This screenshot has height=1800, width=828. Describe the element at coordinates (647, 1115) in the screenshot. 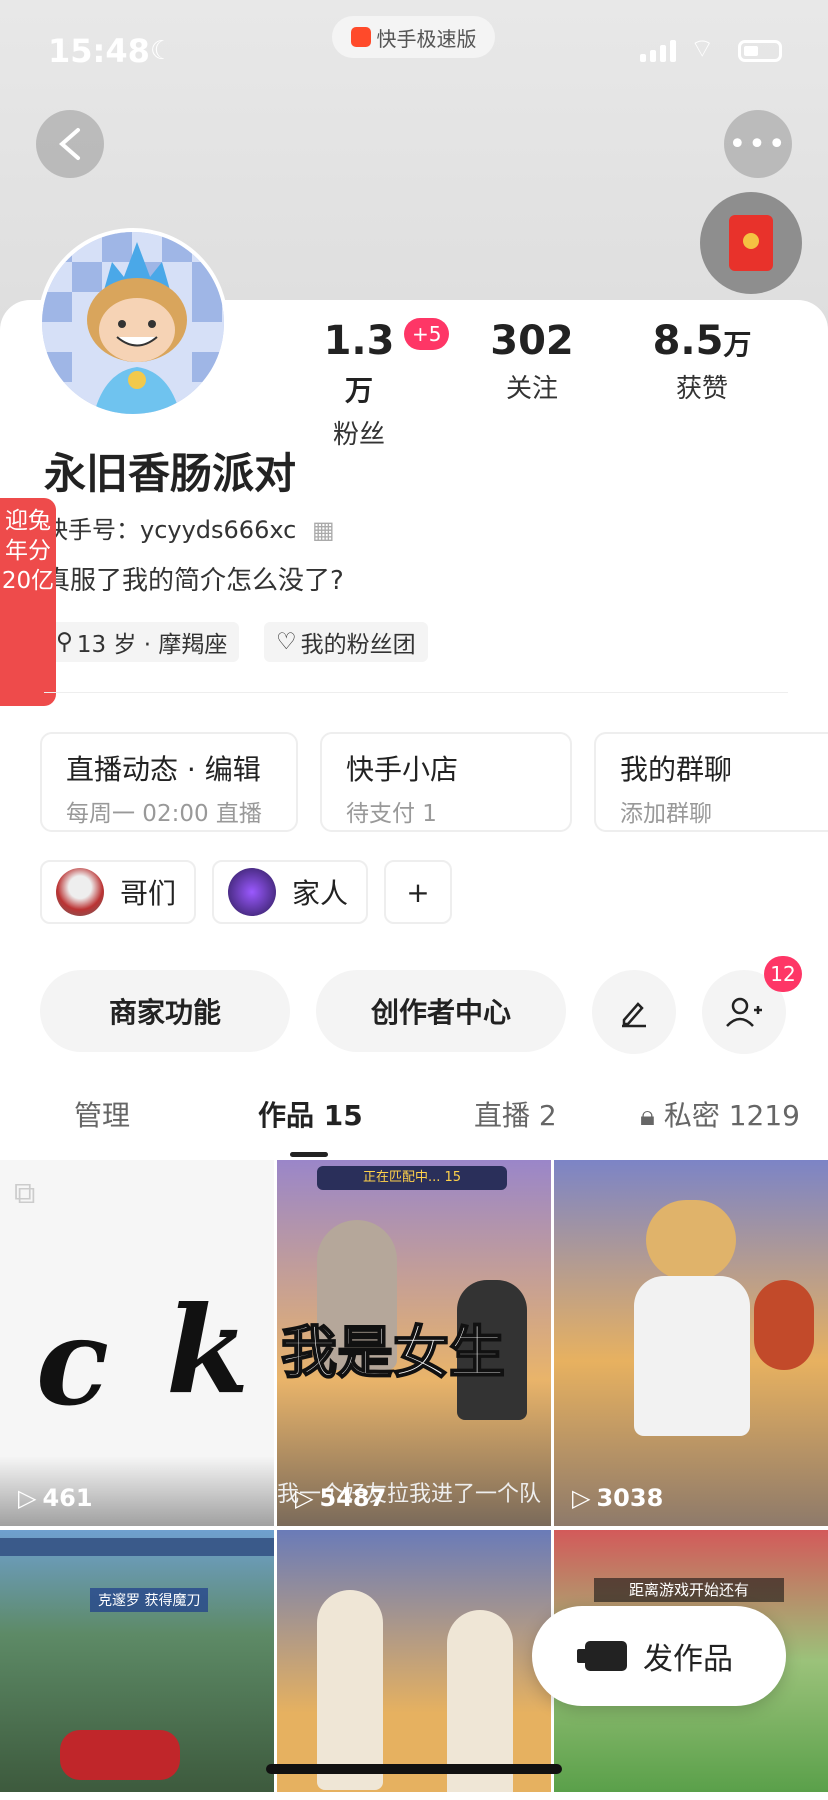

I see `lock-icon: 🔒︎` at that location.